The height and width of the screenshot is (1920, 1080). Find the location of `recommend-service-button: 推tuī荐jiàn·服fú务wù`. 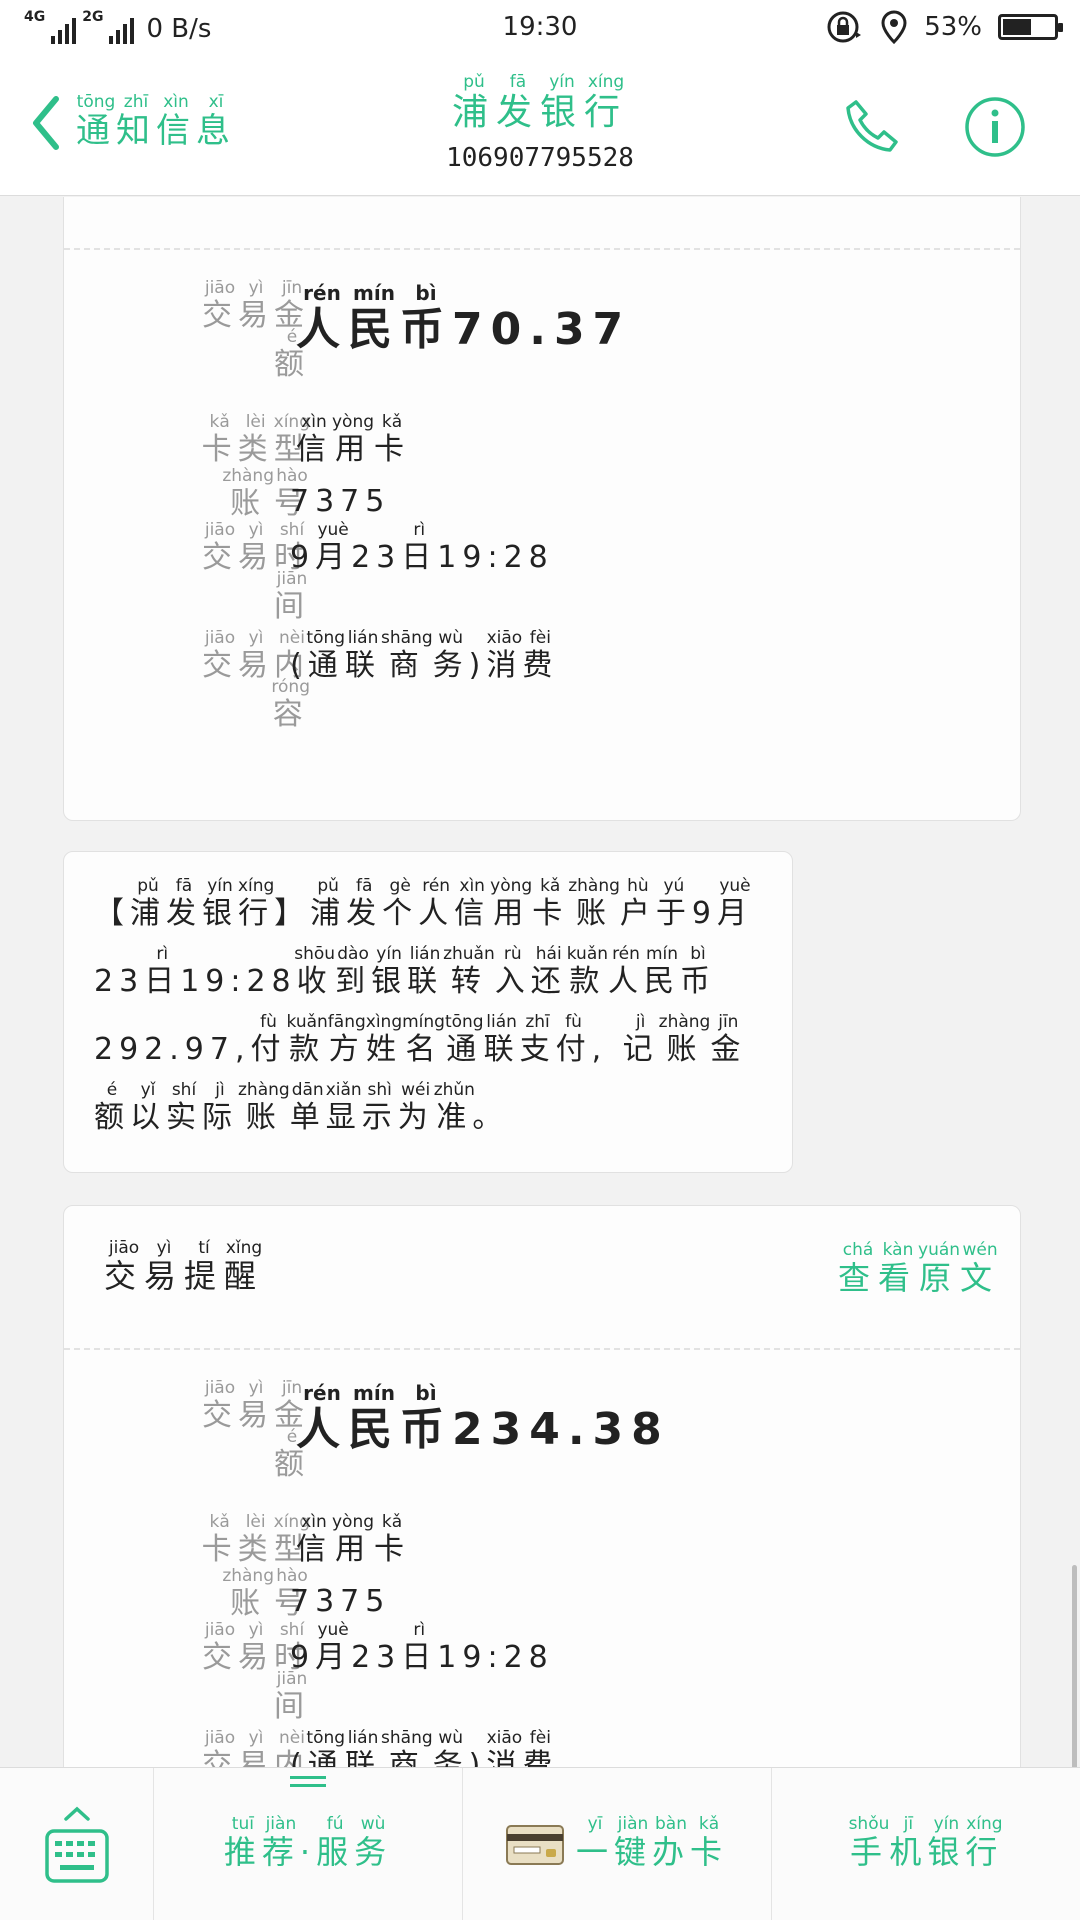

recommend-service-button: 推tuī荐jiàn·服fú务wù is located at coordinates (308, 1844).